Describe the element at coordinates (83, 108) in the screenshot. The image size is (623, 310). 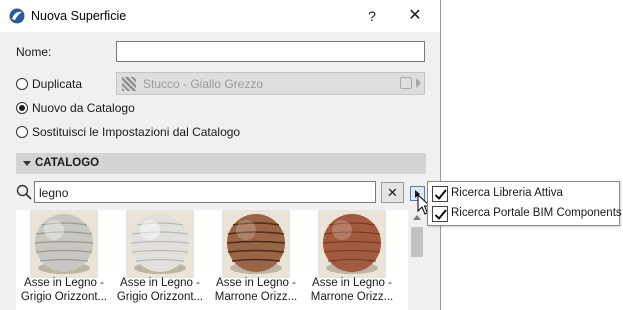
I see `new-from-catalog-label: Nuovo da Catalogo` at that location.